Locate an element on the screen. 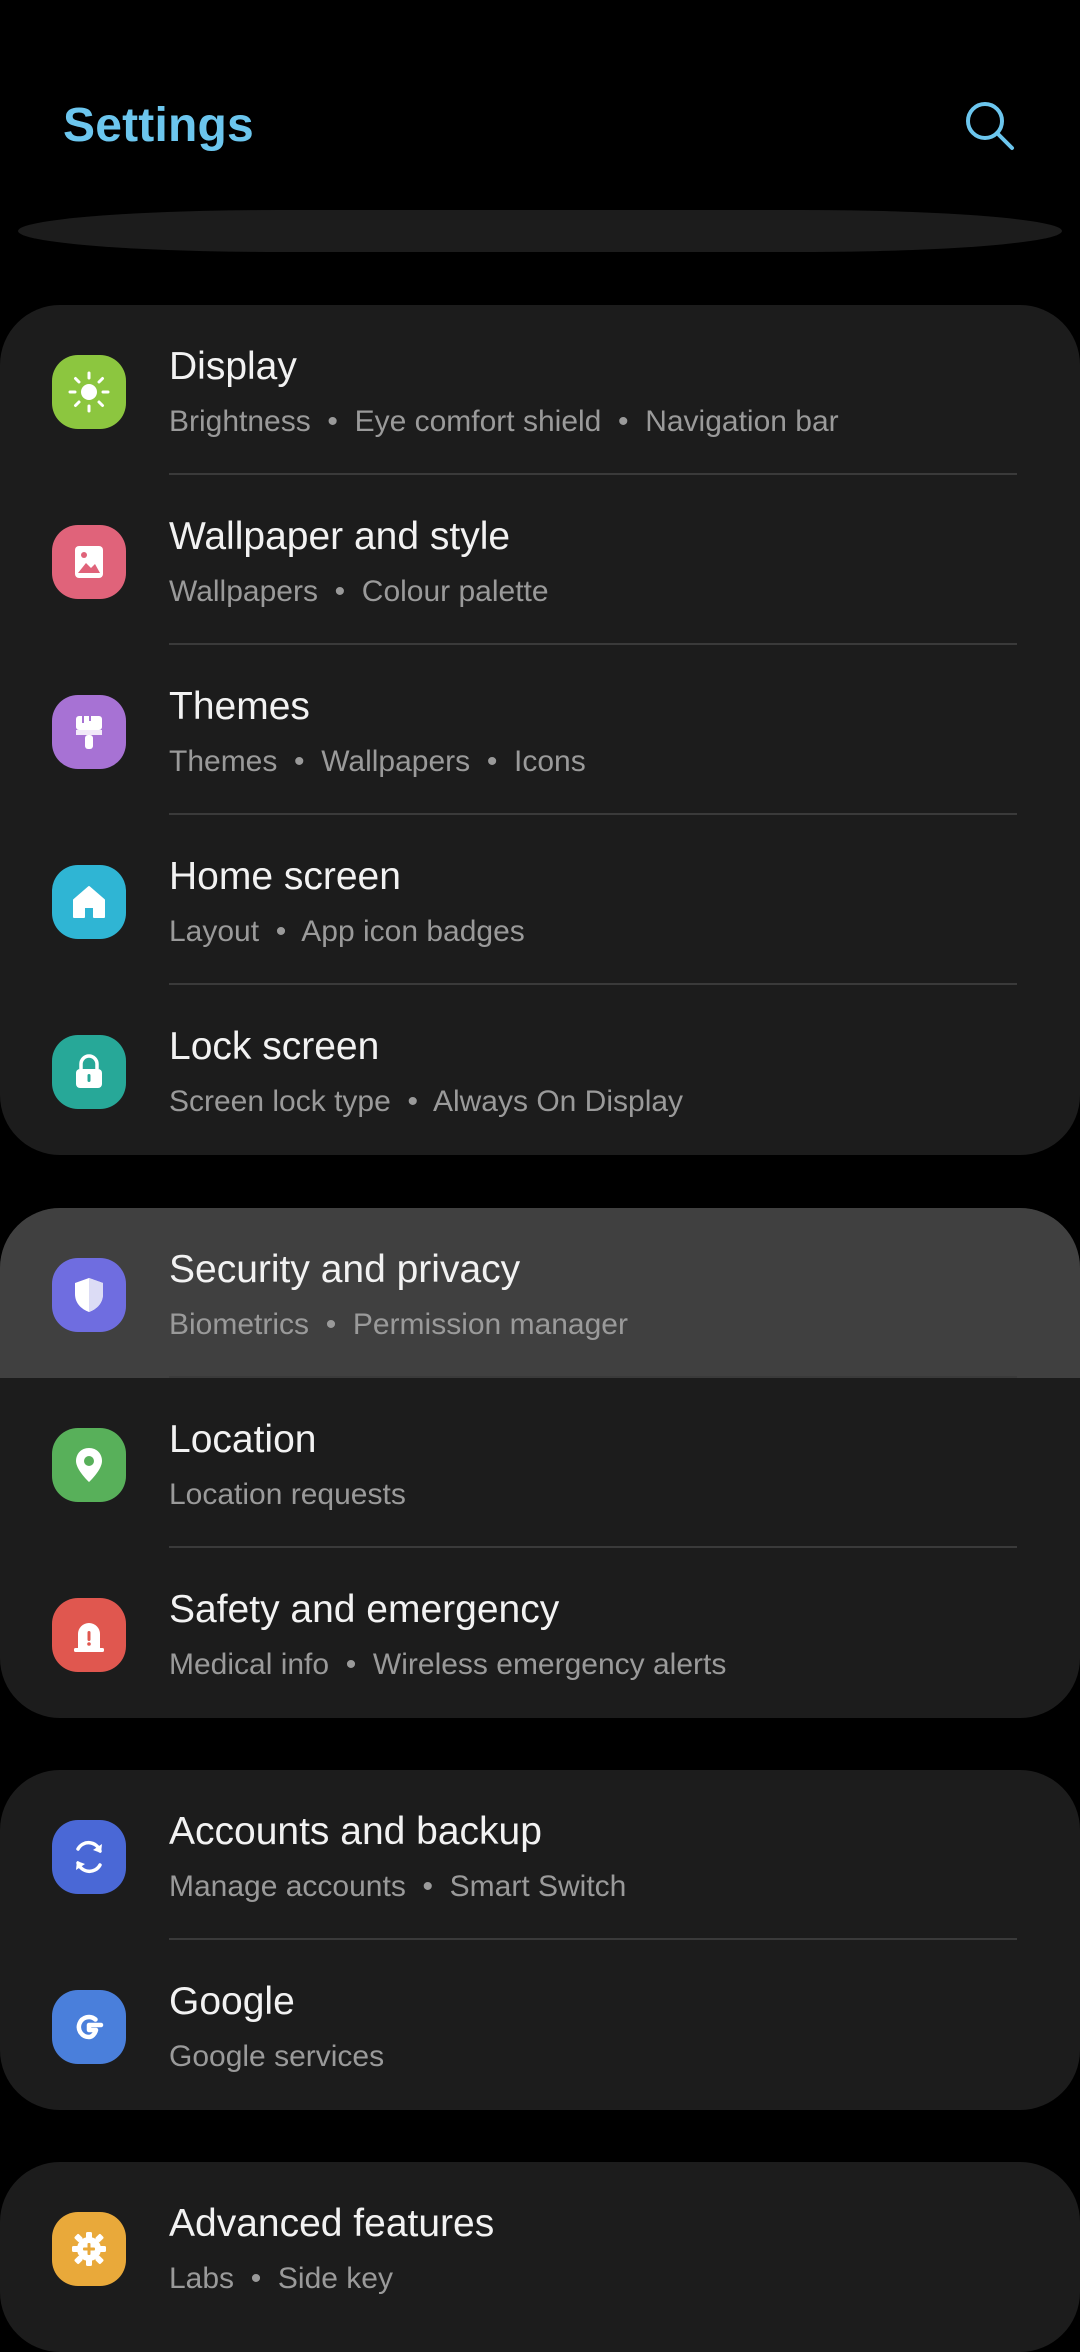 Image resolution: width=1080 pixels, height=2352 pixels. settings-item-home-screen: Home screen Layout • App icon badges is located at coordinates (540, 900).